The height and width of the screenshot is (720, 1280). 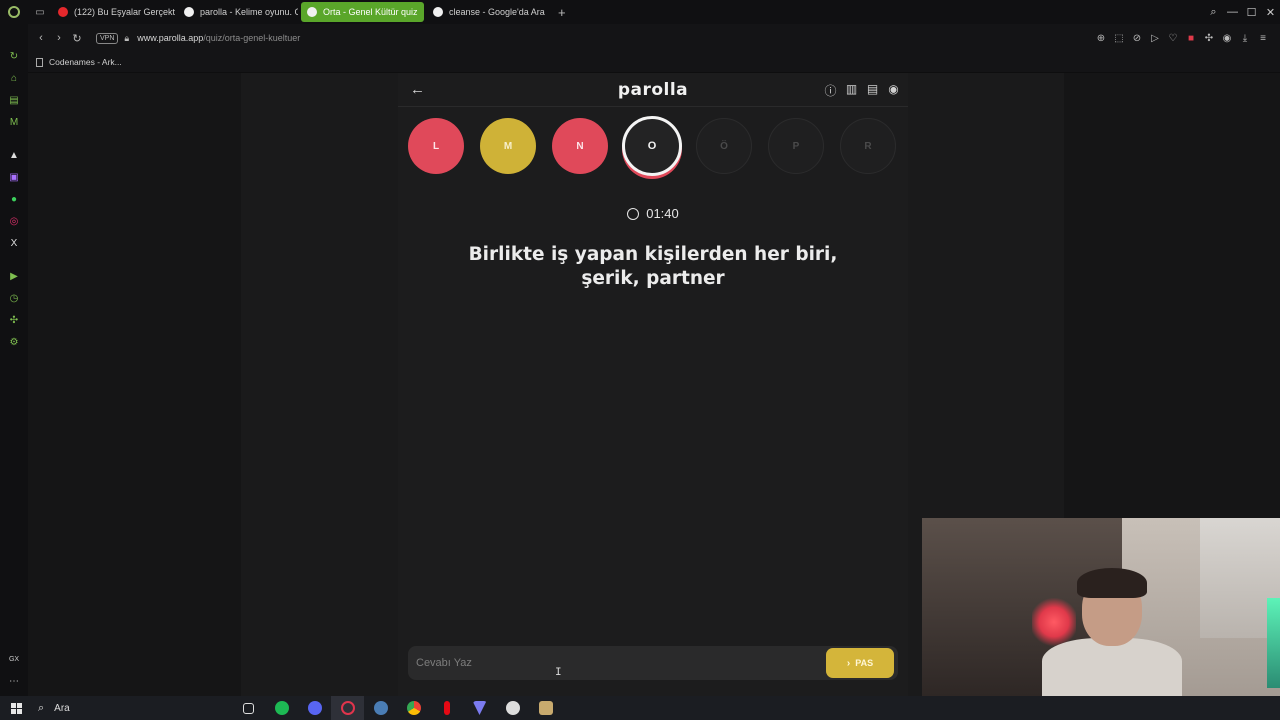 I want to click on more-icon: ⋯, so click(x=14, y=682).